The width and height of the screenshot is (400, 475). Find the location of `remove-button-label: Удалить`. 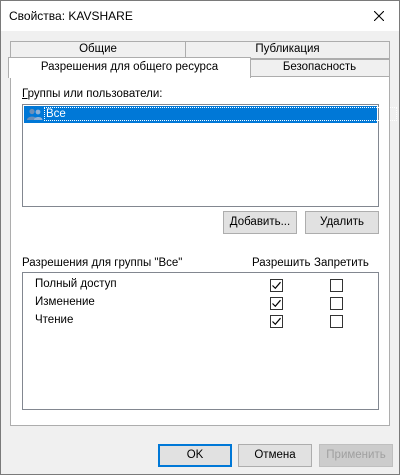

remove-button-label: Удалить is located at coordinates (342, 222).